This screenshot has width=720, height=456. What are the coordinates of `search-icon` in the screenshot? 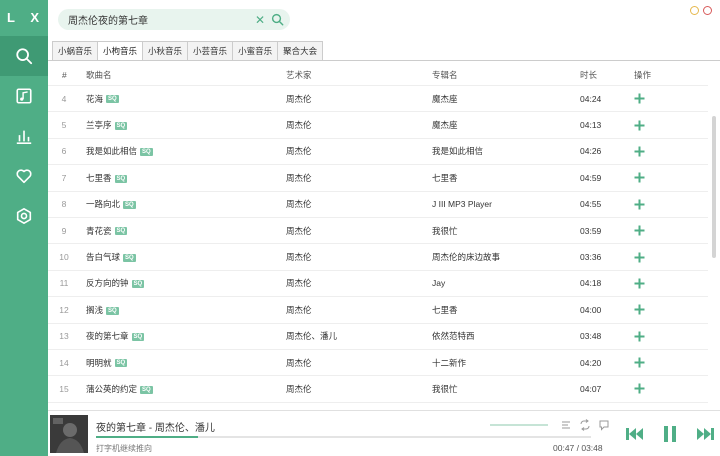 It's located at (24, 56).